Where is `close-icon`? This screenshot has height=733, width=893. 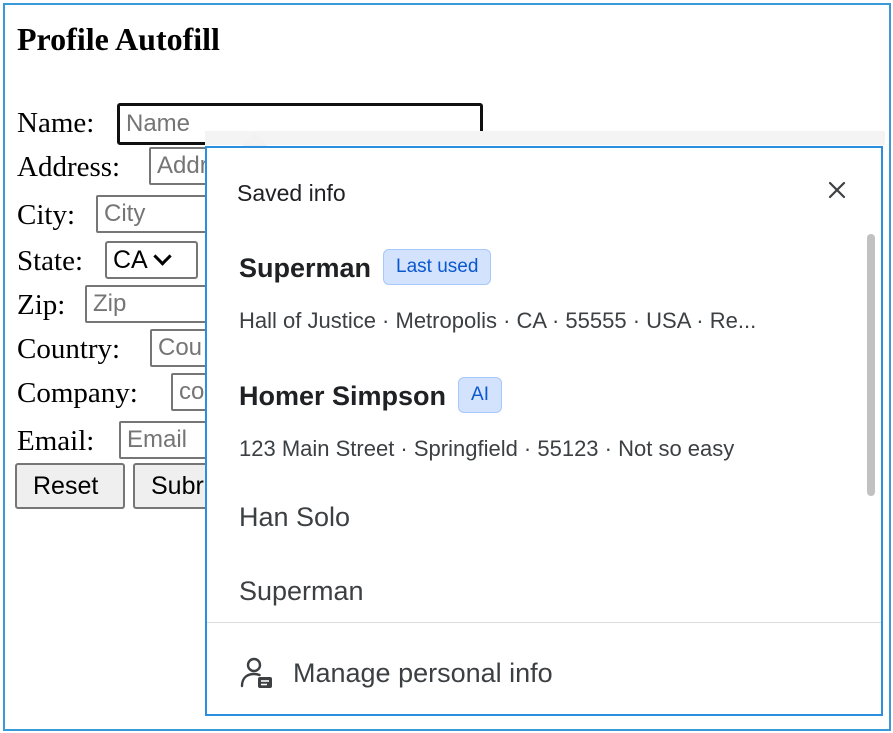
close-icon is located at coordinates (837, 190).